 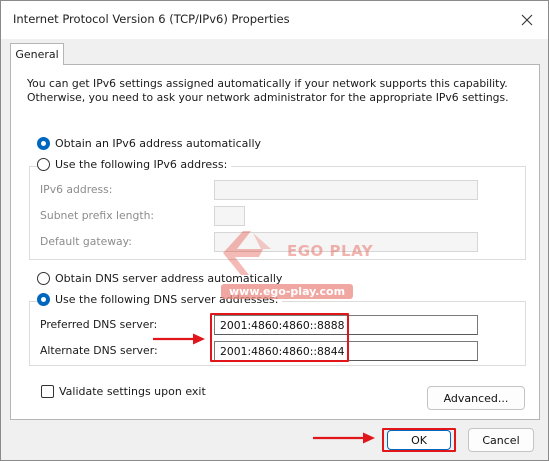 What do you see at coordinates (132, 391) in the screenshot?
I see `validate-settings-label: Validate settings upon exit` at bounding box center [132, 391].